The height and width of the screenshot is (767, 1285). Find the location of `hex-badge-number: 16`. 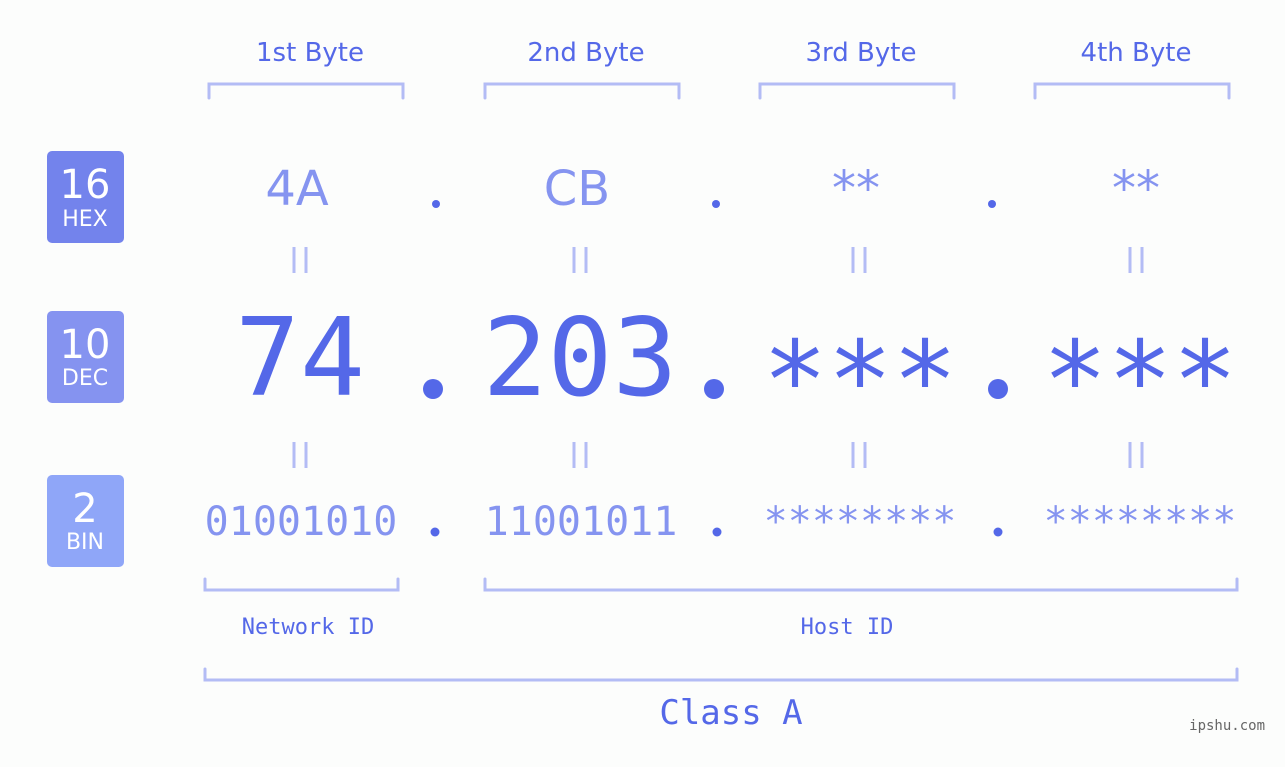

hex-badge-number: 16 is located at coordinates (85, 185).